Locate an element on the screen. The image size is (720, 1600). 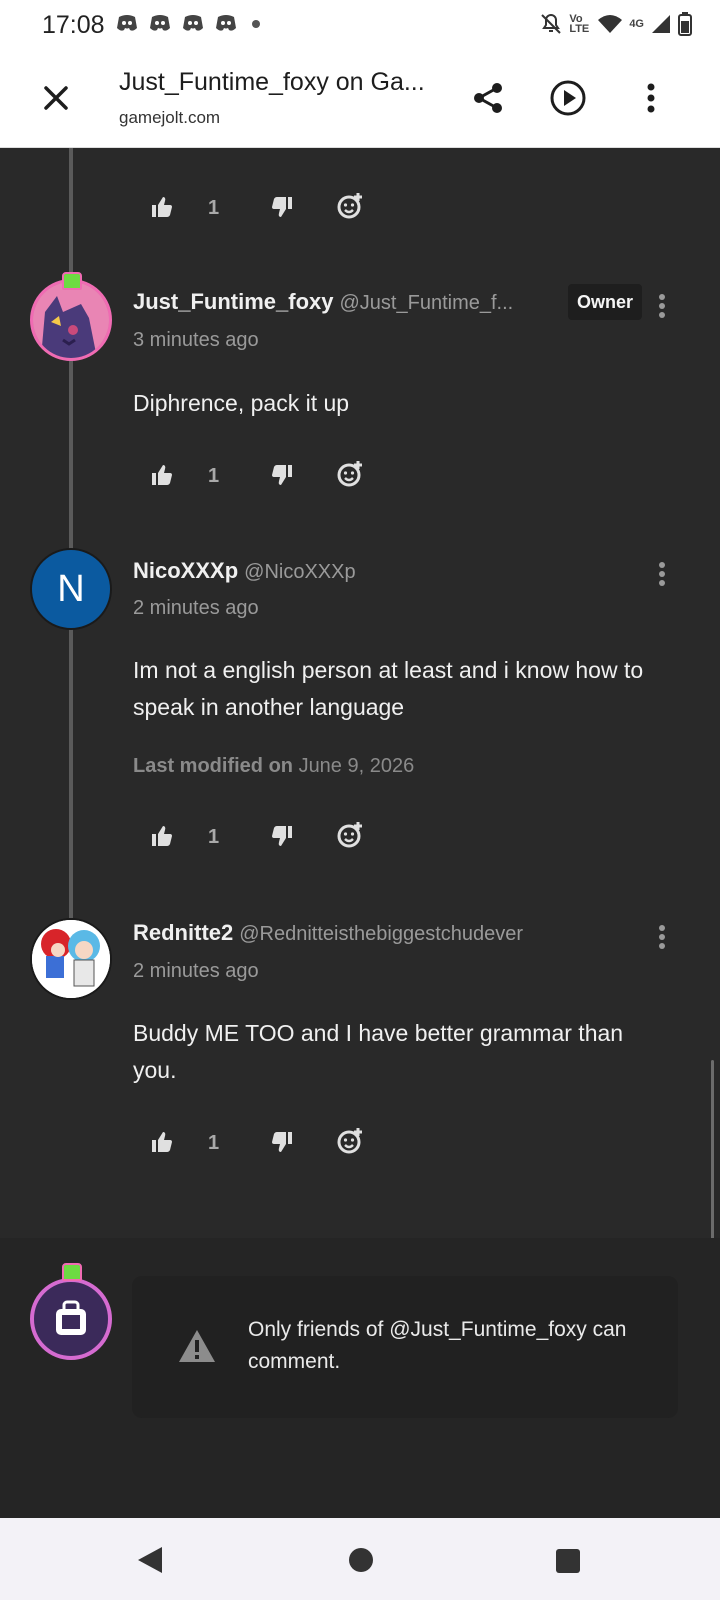
browser-toolbar: Just_Funtime_foxy on Ga... gamejolt.com is located at coordinates (360, 99).